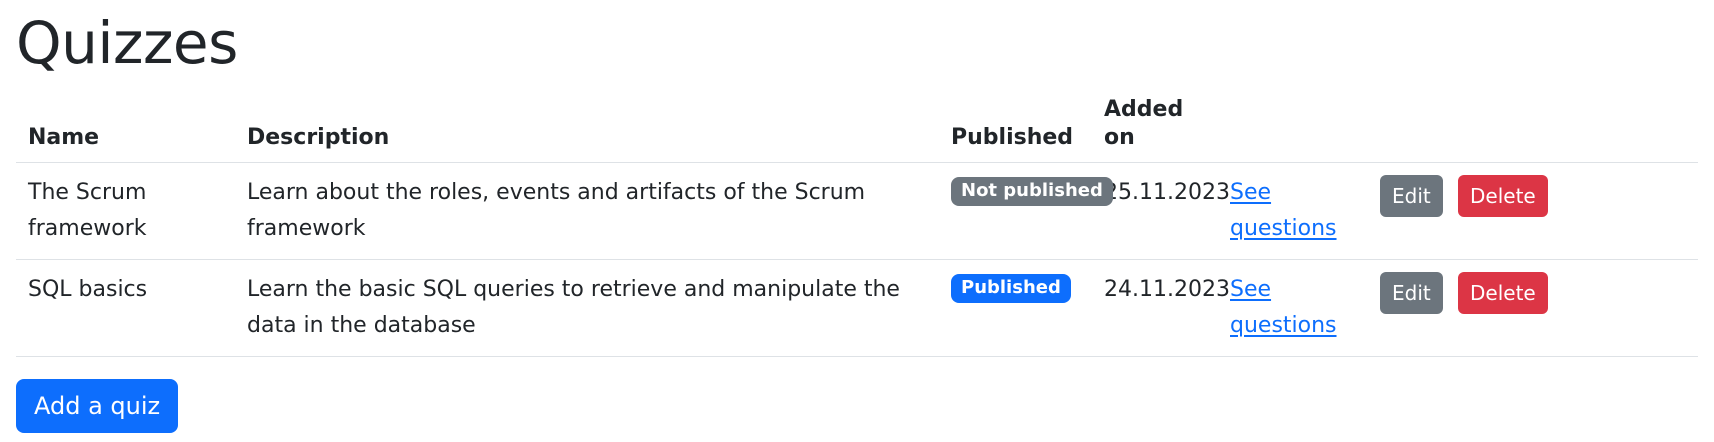 This screenshot has width=1714, height=442. I want to click on quiz-name: The Scrum framework, so click(125, 211).